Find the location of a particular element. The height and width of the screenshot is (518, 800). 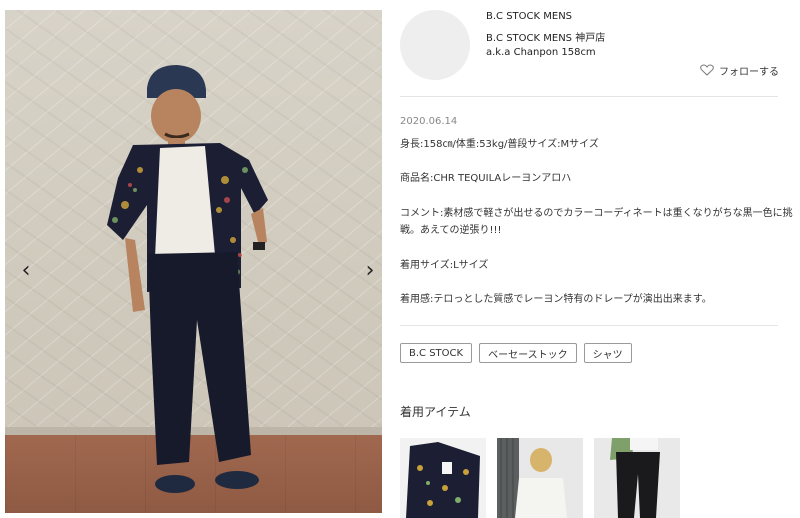

gallery-next-button: › is located at coordinates (370, 270).